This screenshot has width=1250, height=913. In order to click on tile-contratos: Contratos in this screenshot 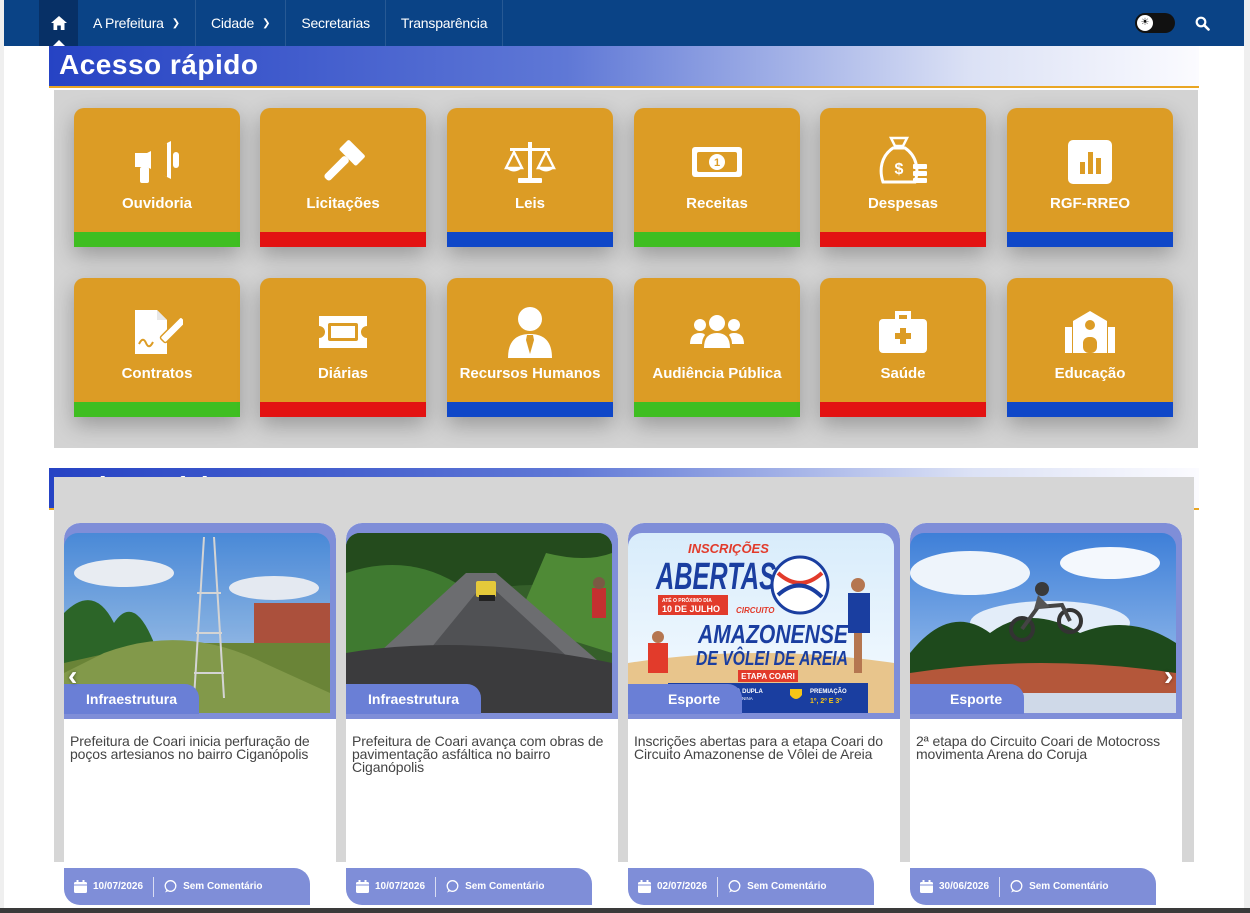, I will do `click(157, 347)`.